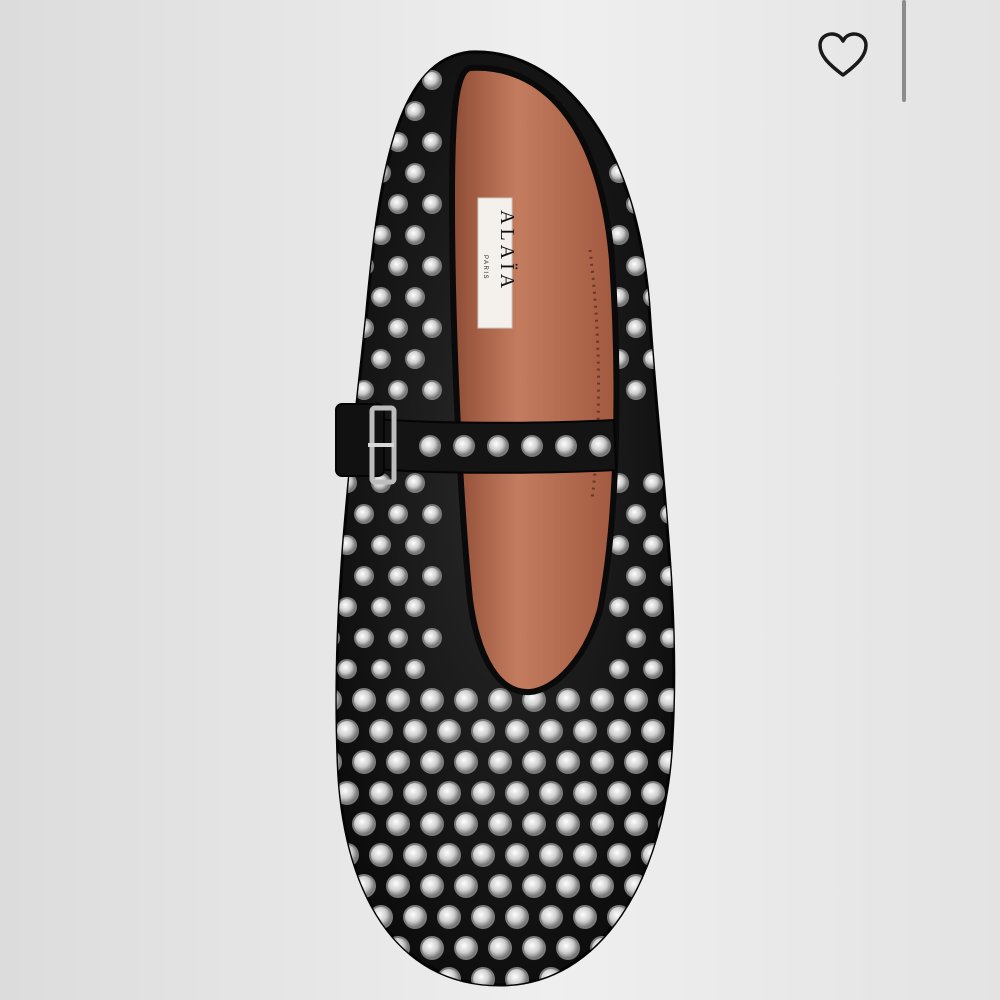 The width and height of the screenshot is (1000, 1000). I want to click on favorite-button, so click(843, 55).